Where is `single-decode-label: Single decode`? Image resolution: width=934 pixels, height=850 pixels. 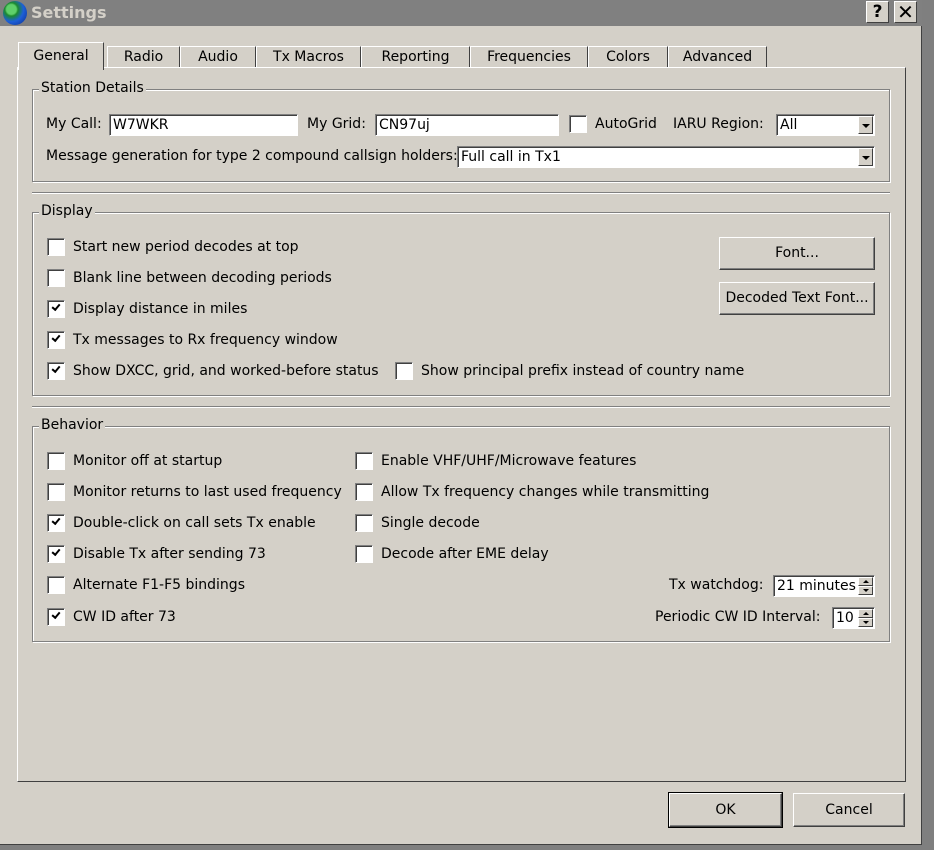
single-decode-label: Single decode is located at coordinates (430, 523).